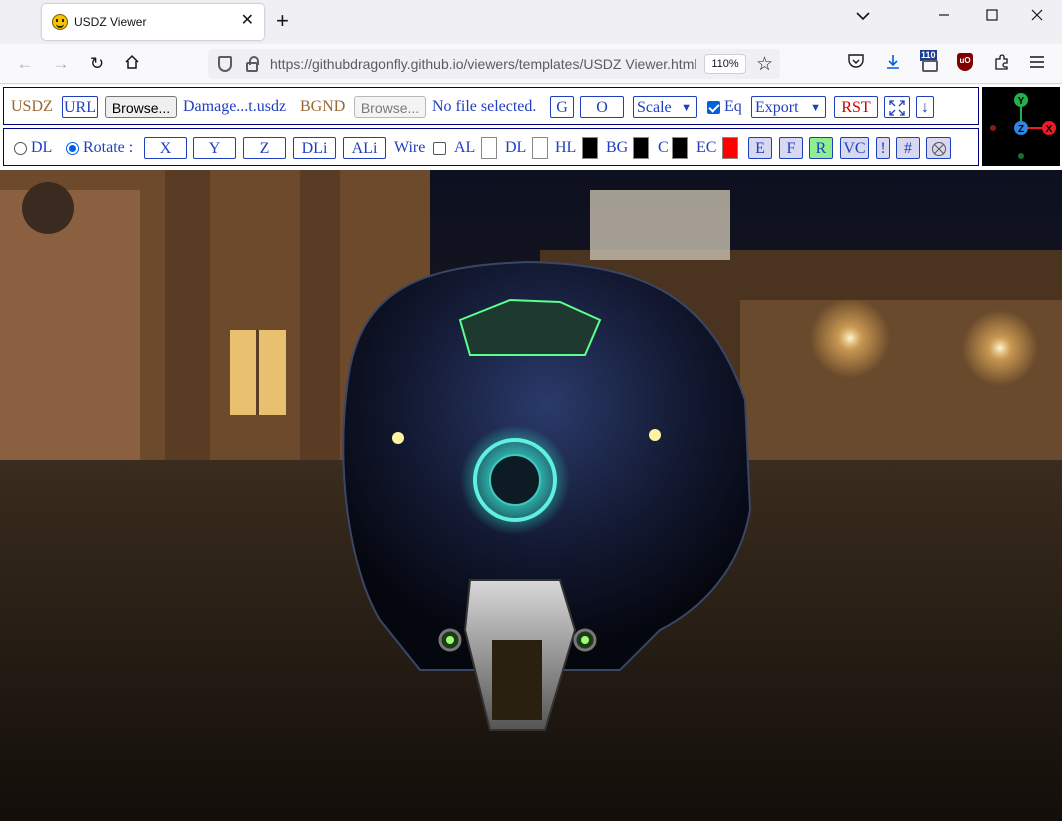  What do you see at coordinates (165, 148) in the screenshot?
I see `rotate-x-button: X` at bounding box center [165, 148].